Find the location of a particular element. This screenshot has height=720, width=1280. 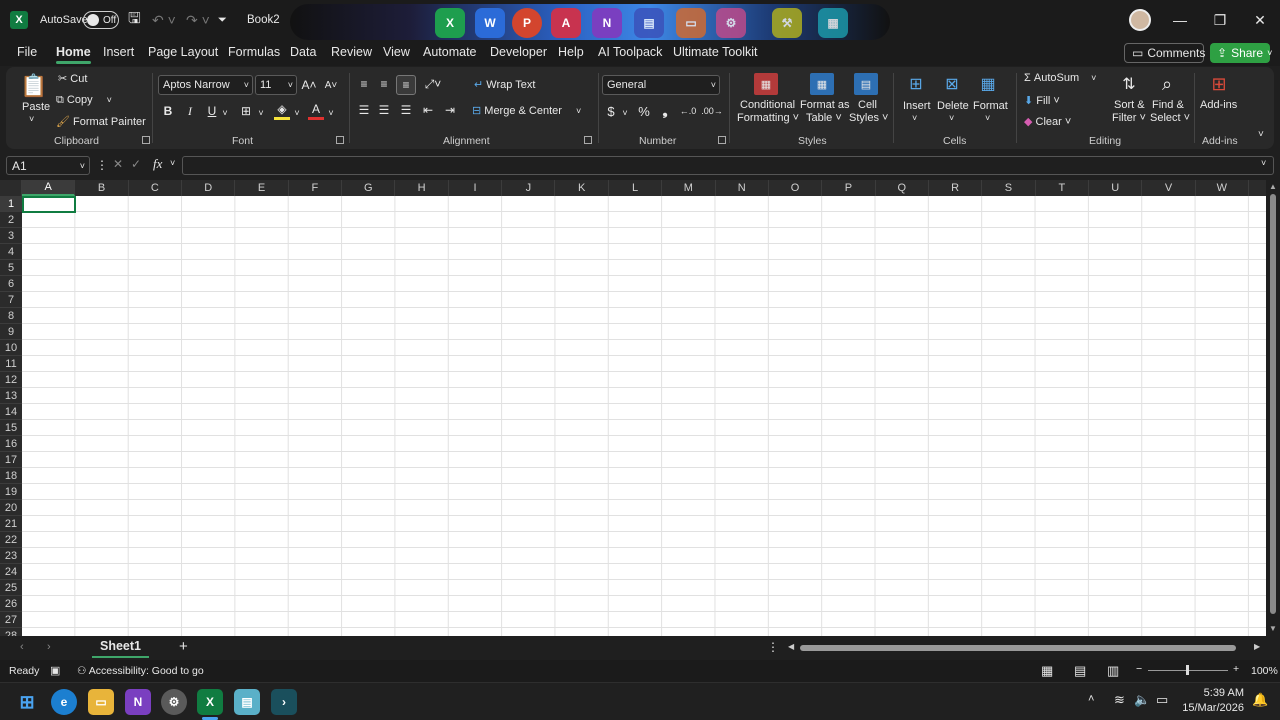

cell-styles-label-1: Cell is located at coordinates (867, 105).